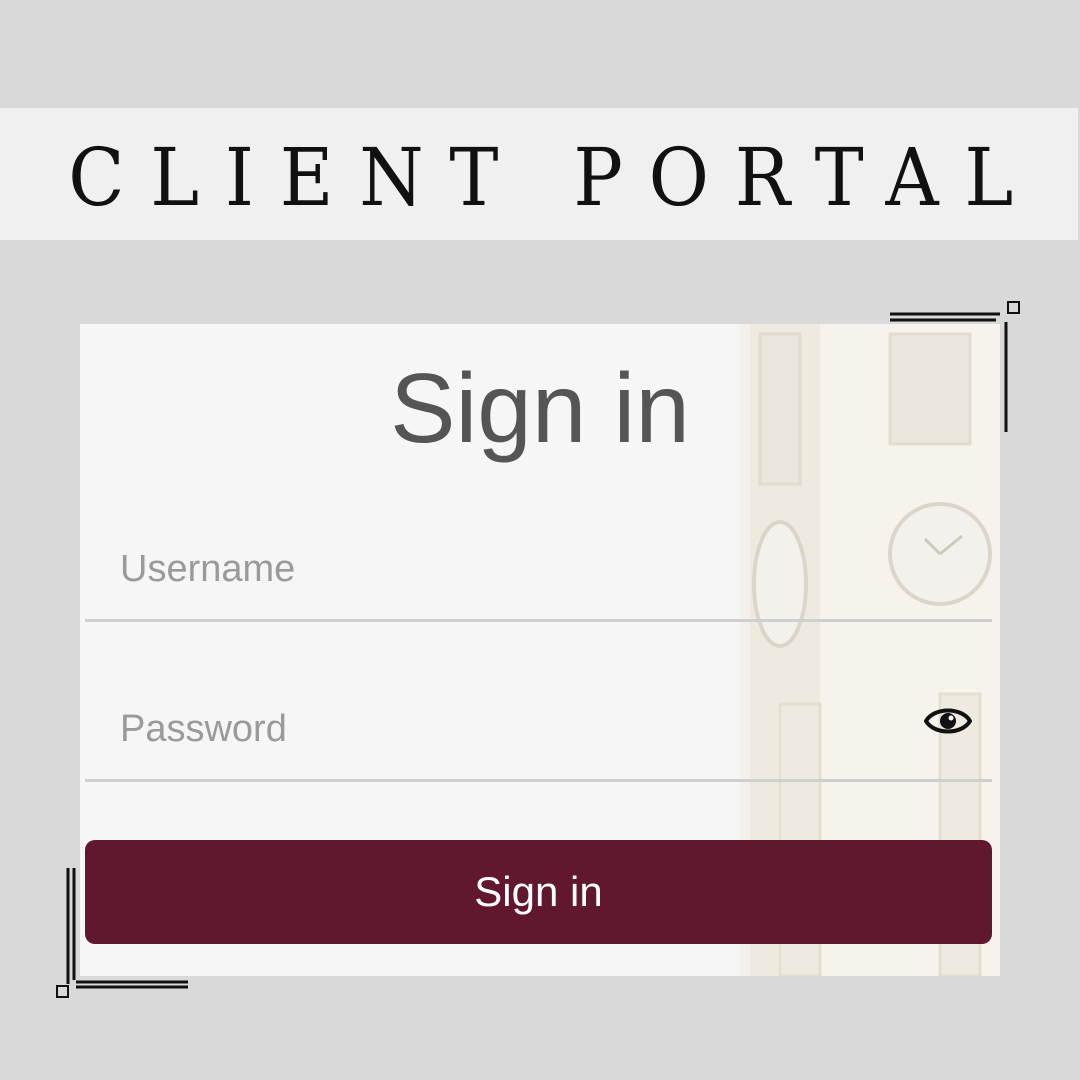  I want to click on password-field, so click(538, 735).